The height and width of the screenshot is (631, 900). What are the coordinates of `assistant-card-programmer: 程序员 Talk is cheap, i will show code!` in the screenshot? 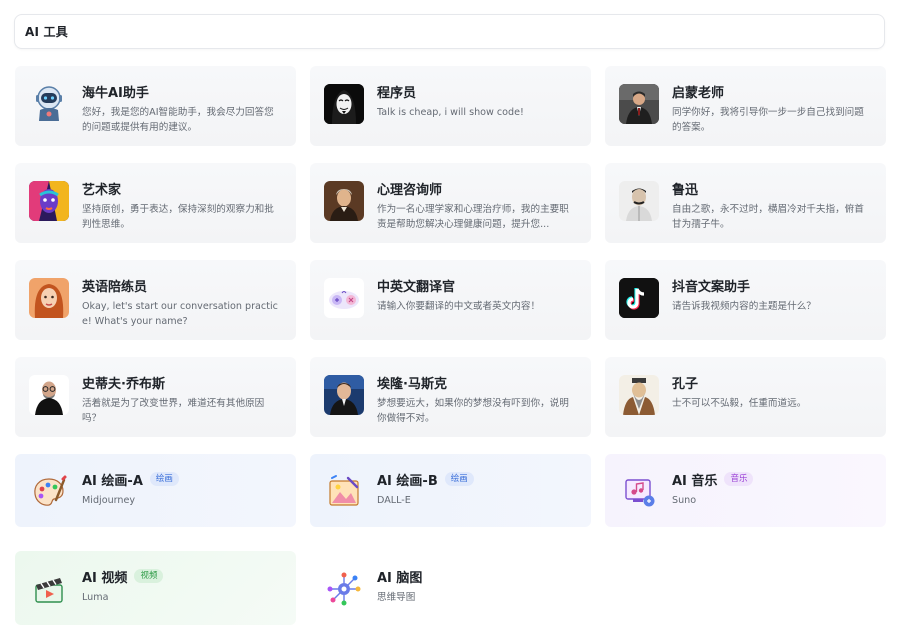 It's located at (450, 106).